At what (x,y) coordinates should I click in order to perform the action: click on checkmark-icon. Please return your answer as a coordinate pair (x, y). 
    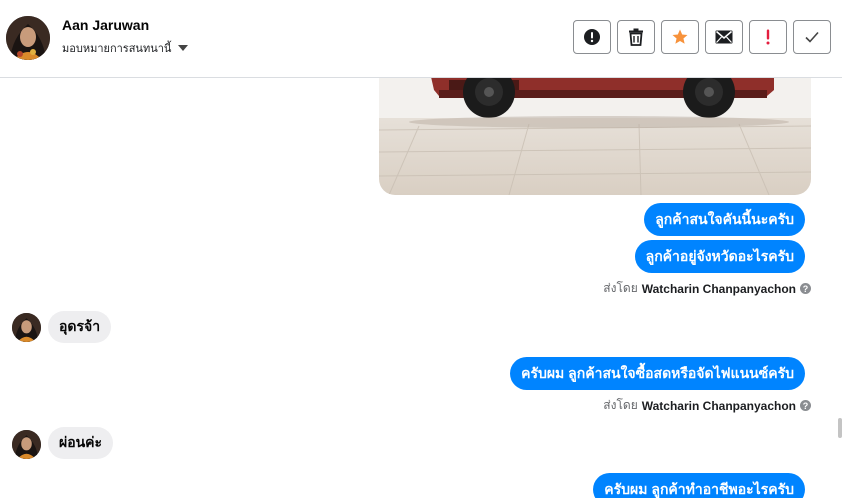
    Looking at the image, I should click on (812, 37).